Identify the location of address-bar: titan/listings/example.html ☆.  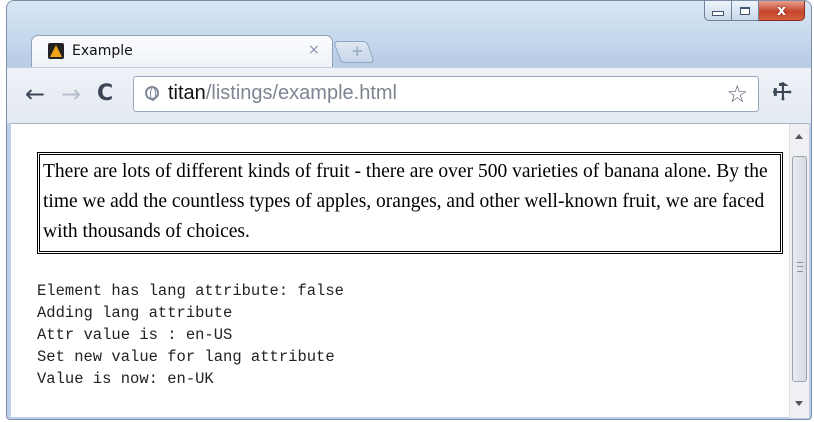
(446, 94).